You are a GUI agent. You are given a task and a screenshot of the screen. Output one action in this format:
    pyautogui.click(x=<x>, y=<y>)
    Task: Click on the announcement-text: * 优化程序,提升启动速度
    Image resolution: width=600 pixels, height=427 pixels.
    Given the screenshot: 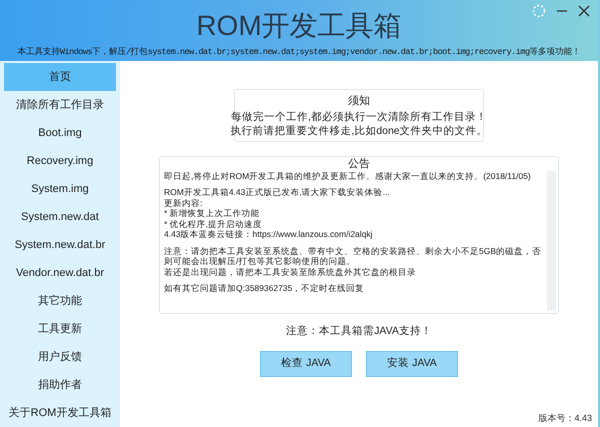 What is the action you would take?
    pyautogui.click(x=214, y=223)
    